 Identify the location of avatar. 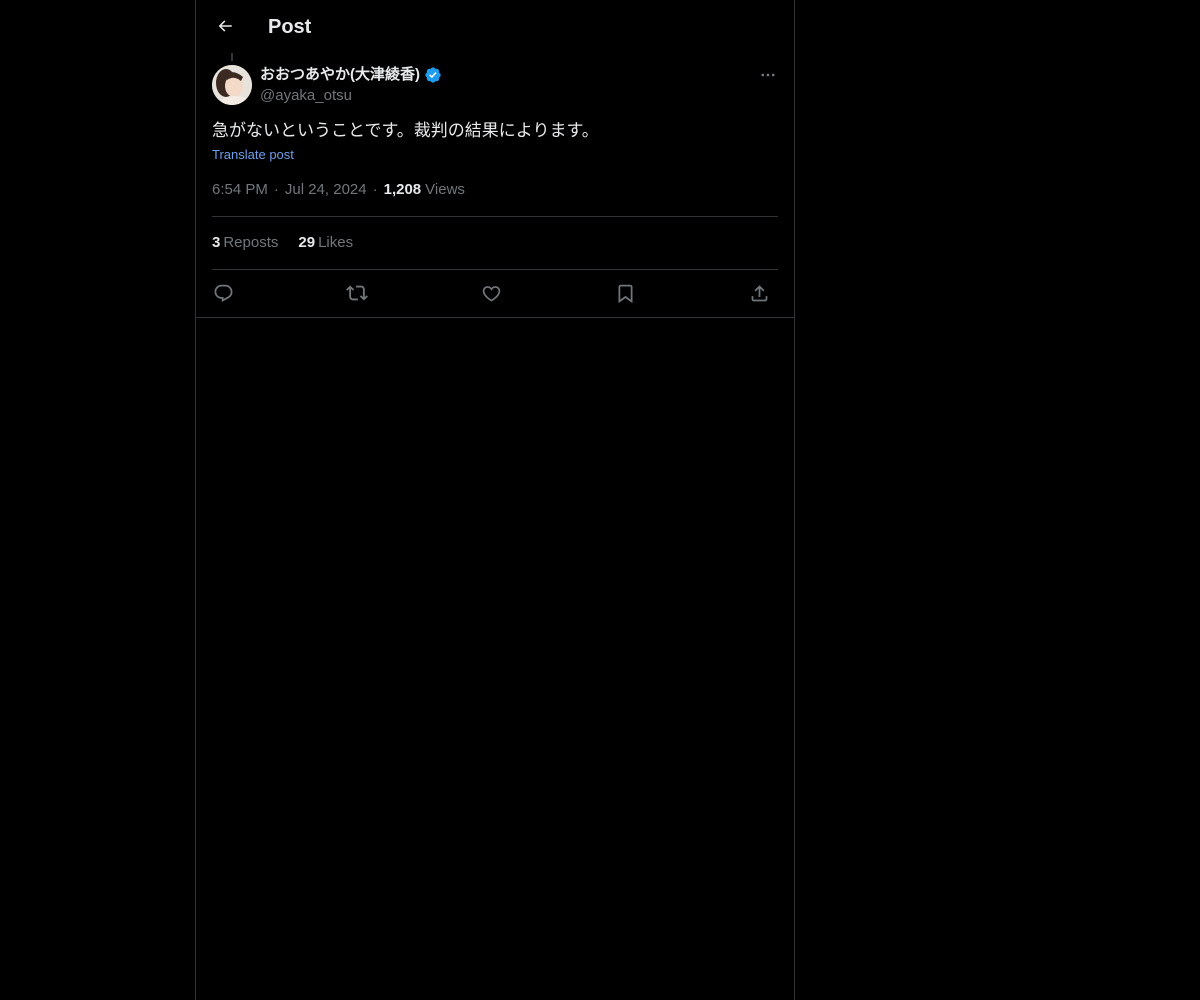
(232, 85).